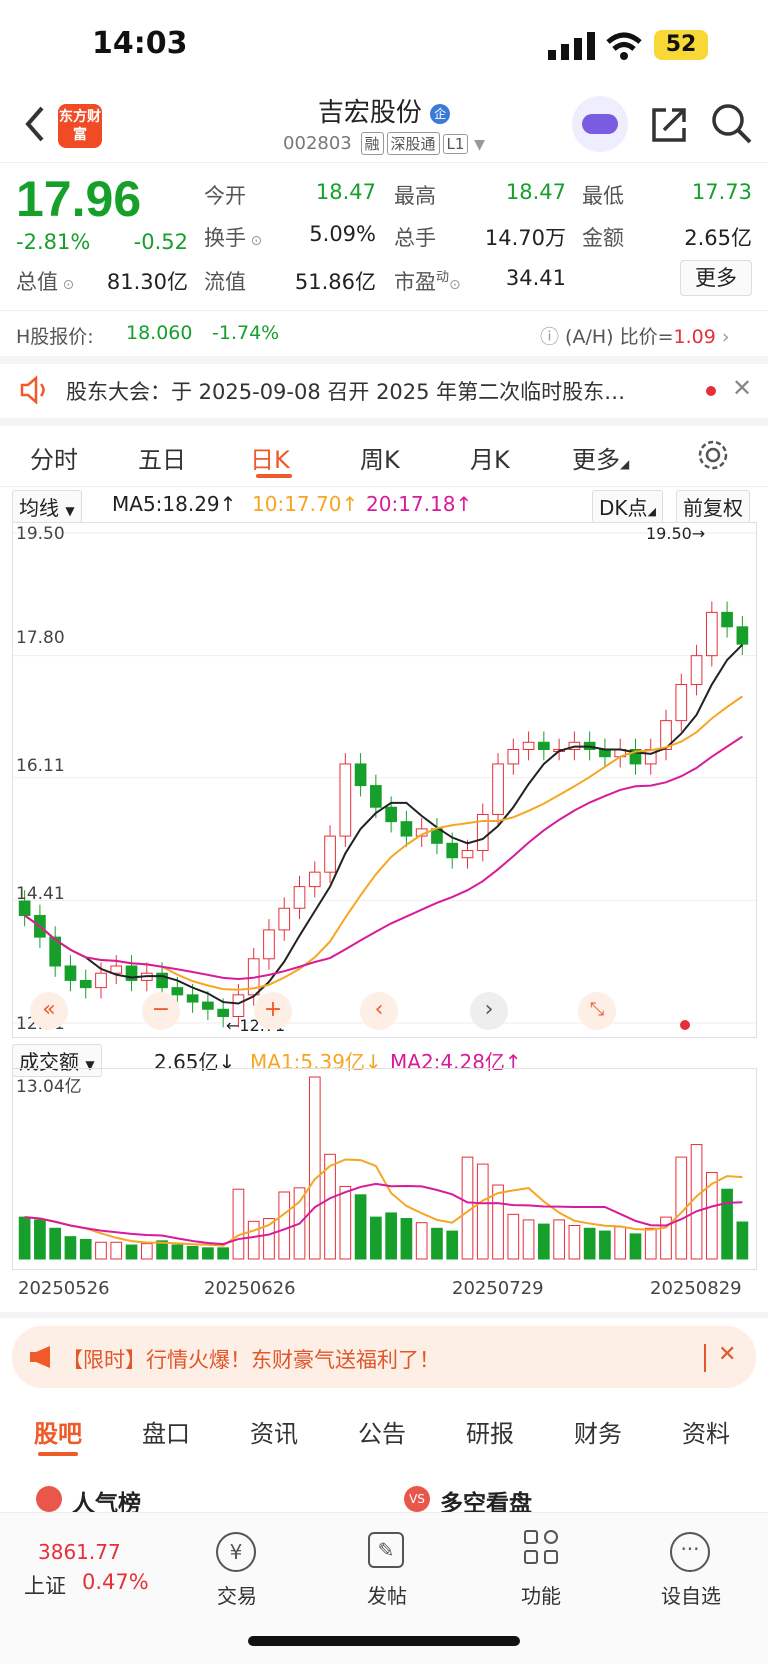 This screenshot has width=768, height=1664. Describe the element at coordinates (58, 1431) in the screenshot. I see `tab-guba: 股吧` at that location.